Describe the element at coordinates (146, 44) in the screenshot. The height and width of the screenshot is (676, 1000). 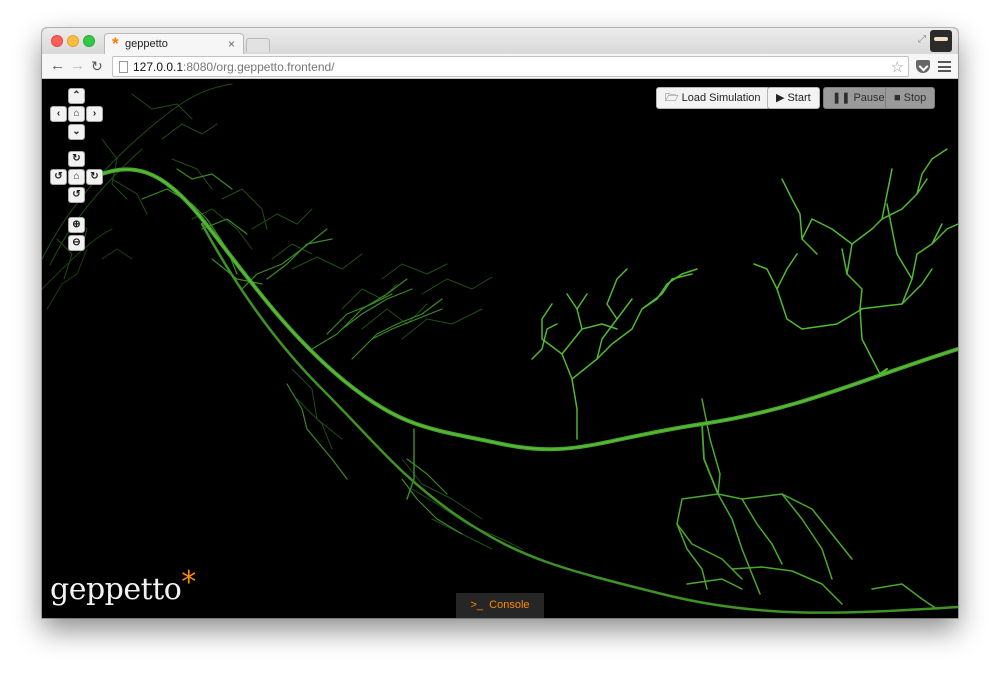
I see `tab-title: geppetto` at that location.